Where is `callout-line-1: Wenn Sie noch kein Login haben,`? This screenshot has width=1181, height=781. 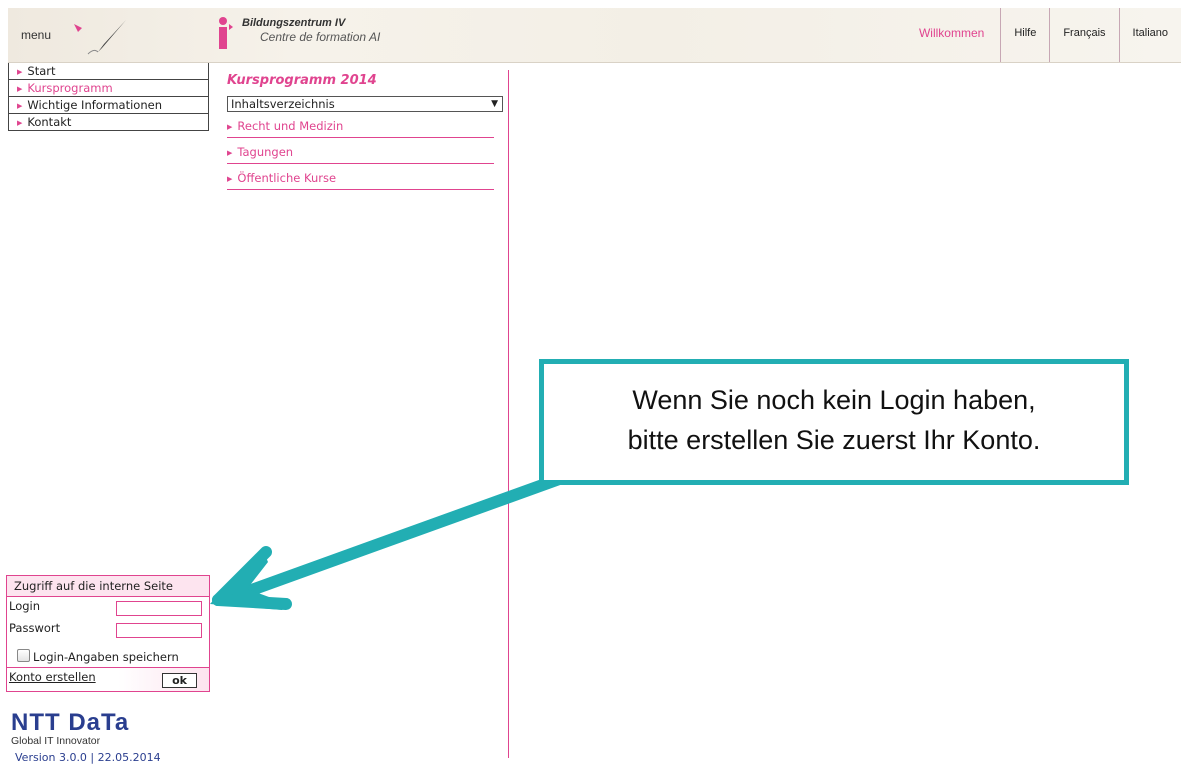
callout-line-1: Wenn Sie noch kein Login haben, is located at coordinates (834, 400).